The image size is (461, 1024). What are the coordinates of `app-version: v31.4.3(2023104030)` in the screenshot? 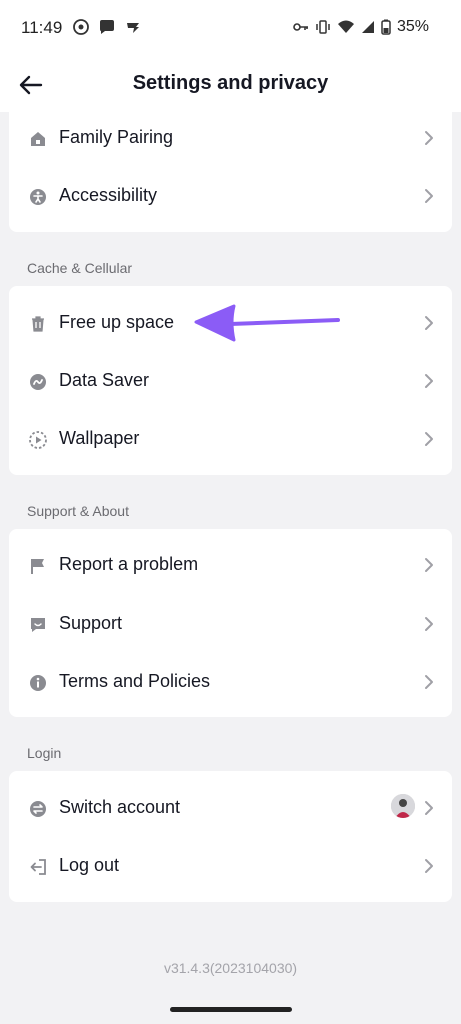 It's located at (230, 968).